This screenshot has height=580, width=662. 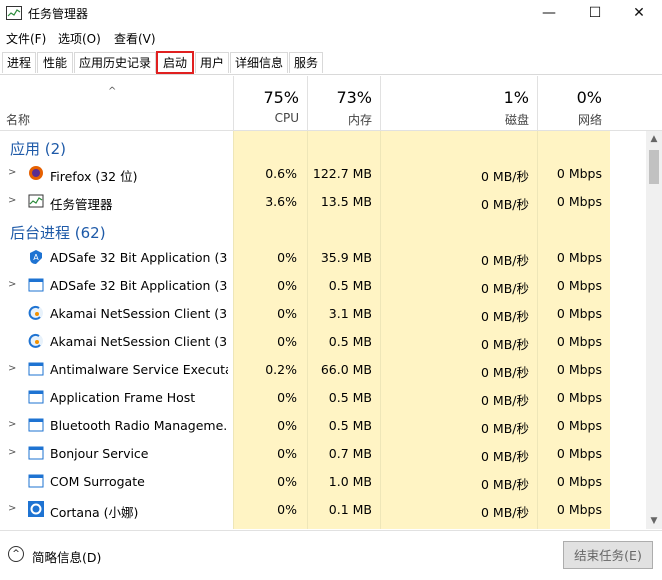 I want to click on task-manager-icon, so click(x=14, y=13).